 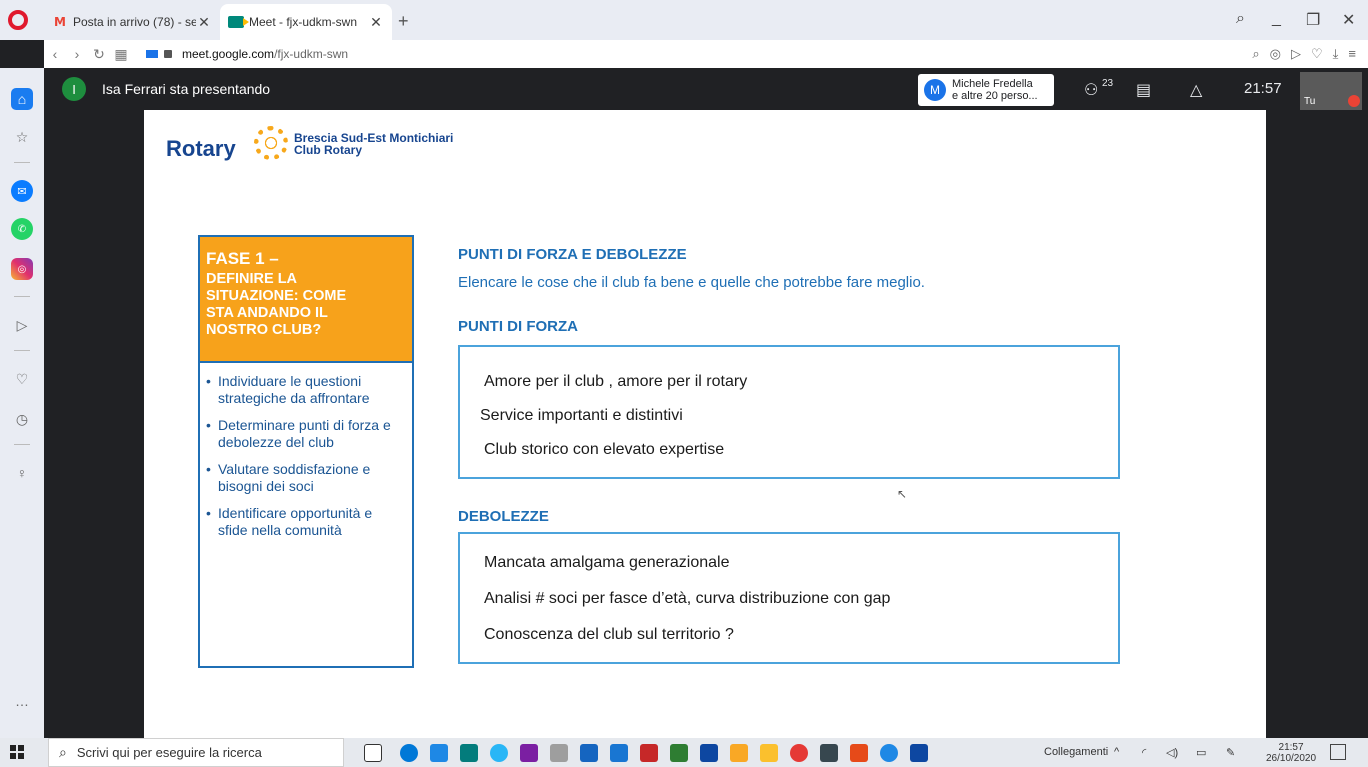 What do you see at coordinates (242, 258) in the screenshot?
I see `phase-title: FASE 1 –` at bounding box center [242, 258].